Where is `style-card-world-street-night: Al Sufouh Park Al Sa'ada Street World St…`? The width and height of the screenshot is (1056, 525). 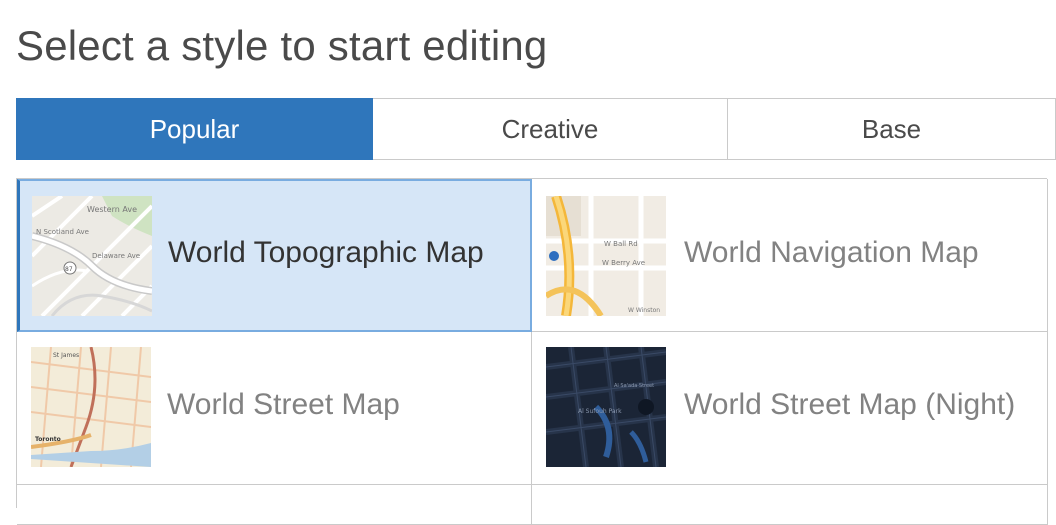 style-card-world-street-night: Al Sufouh Park Al Sa'ada Street World St… is located at coordinates (790, 408).